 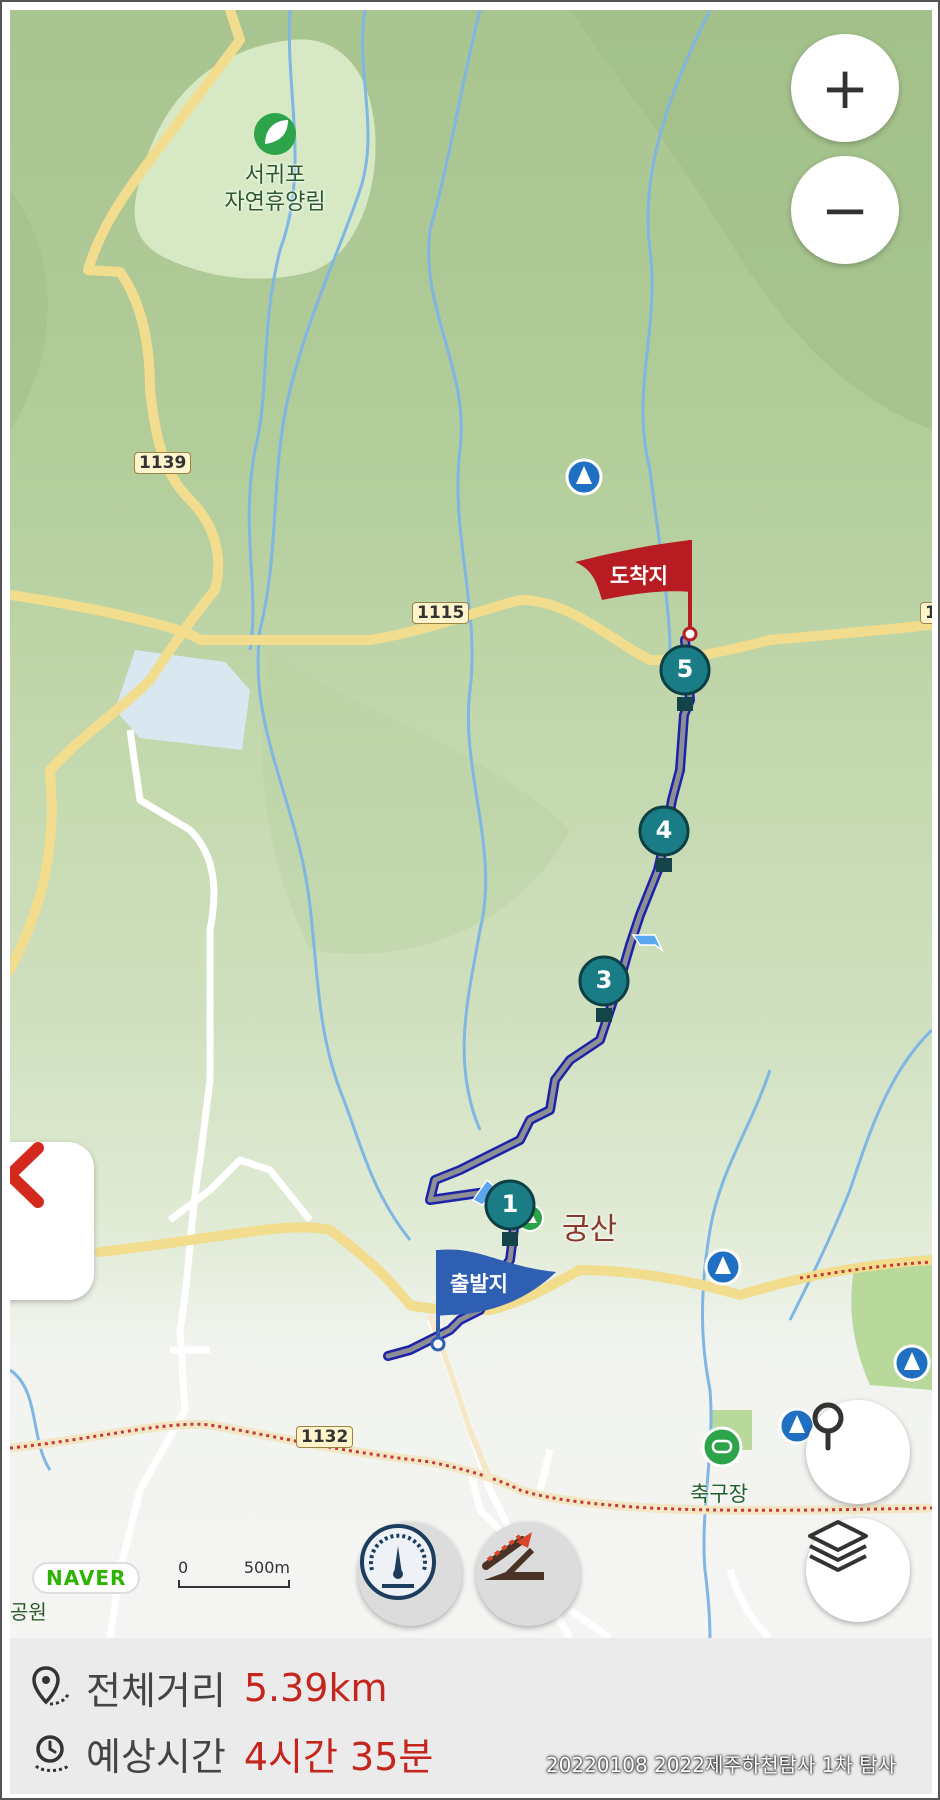 I want to click on leaf-icon, so click(x=275, y=134).